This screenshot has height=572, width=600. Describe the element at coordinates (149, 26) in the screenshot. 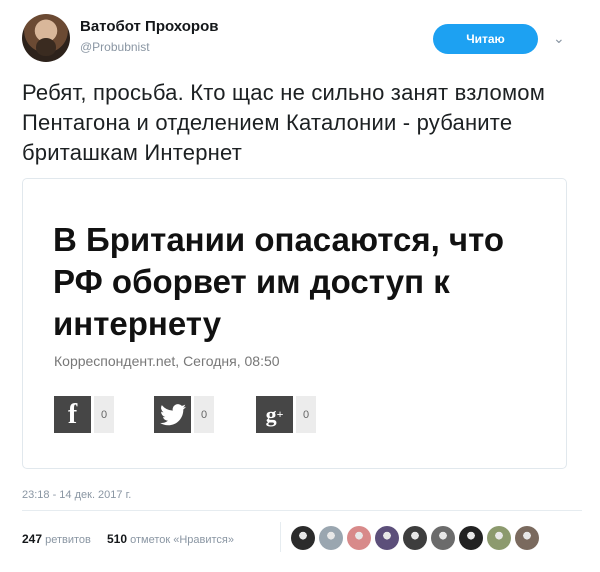

I see `author-display-name: Ватобот Прохоров` at that location.